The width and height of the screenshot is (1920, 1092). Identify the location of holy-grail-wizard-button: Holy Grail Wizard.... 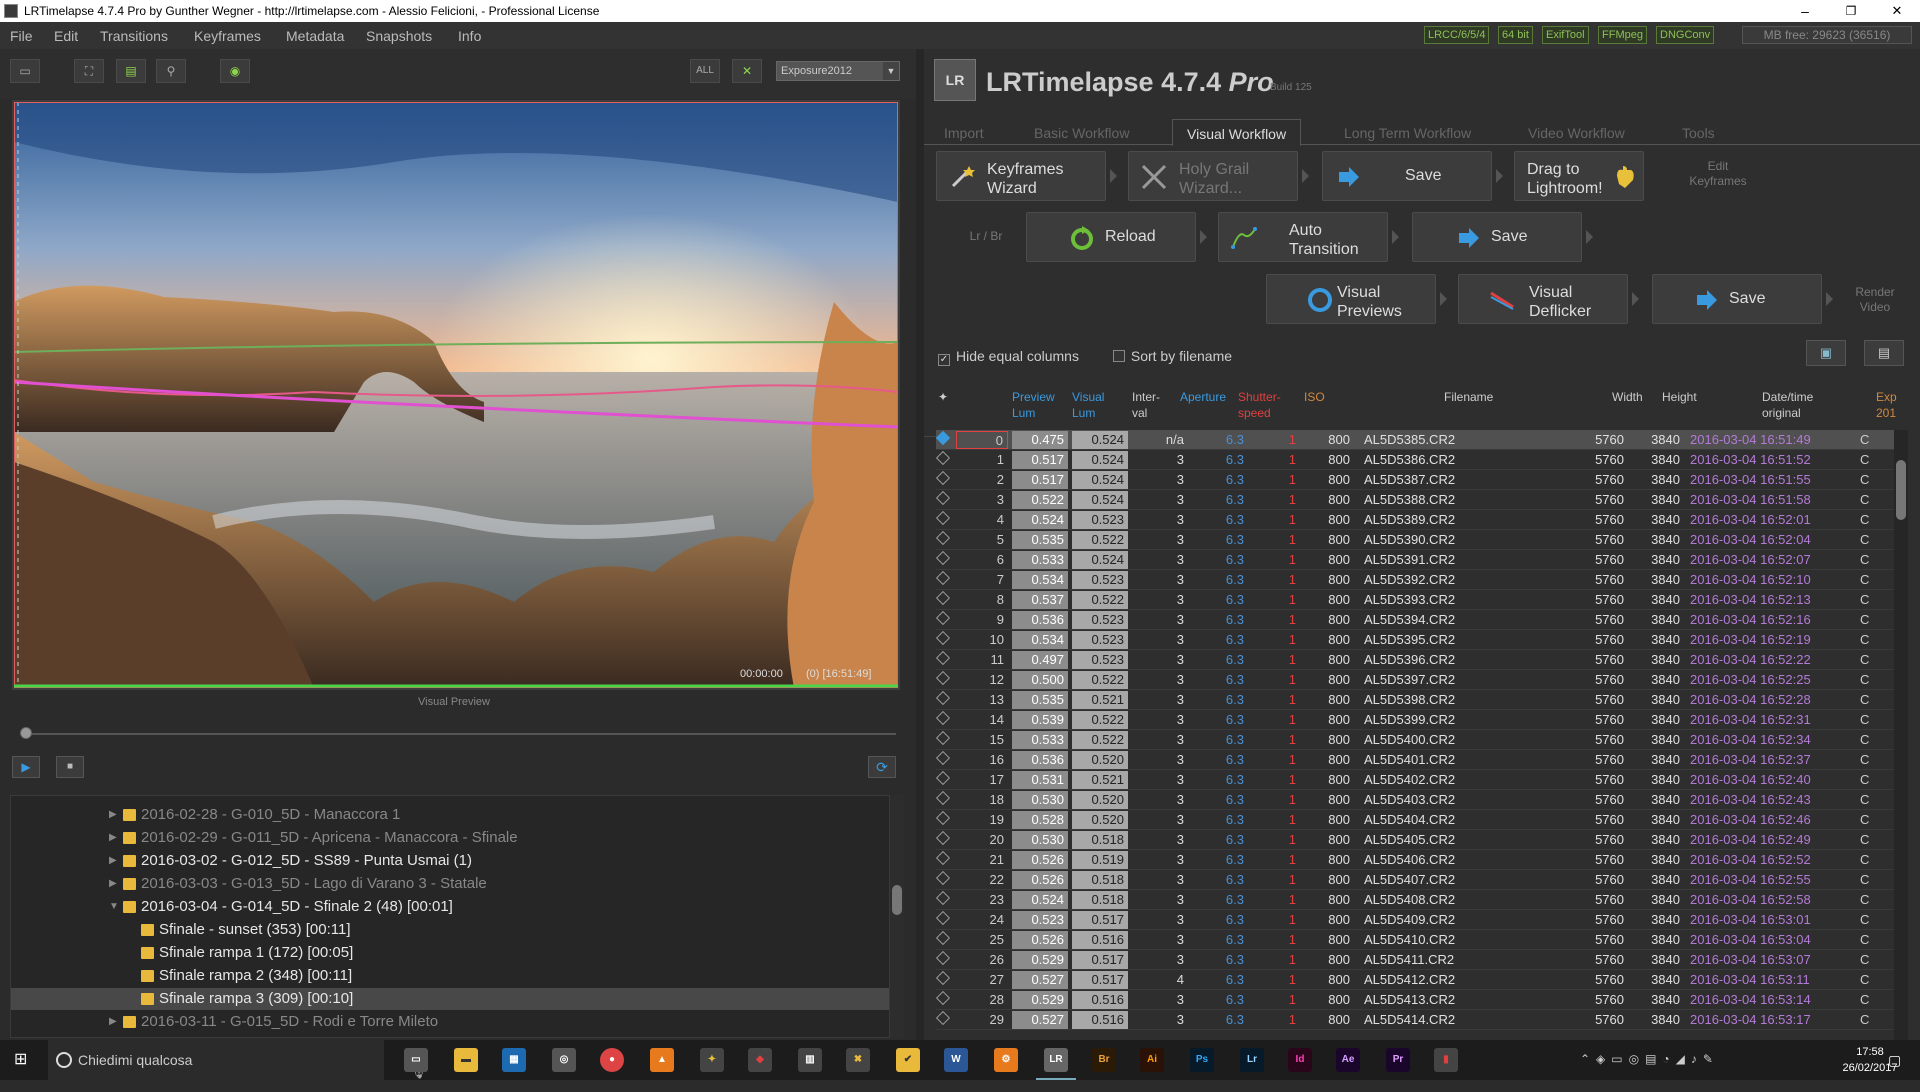
(1213, 176).